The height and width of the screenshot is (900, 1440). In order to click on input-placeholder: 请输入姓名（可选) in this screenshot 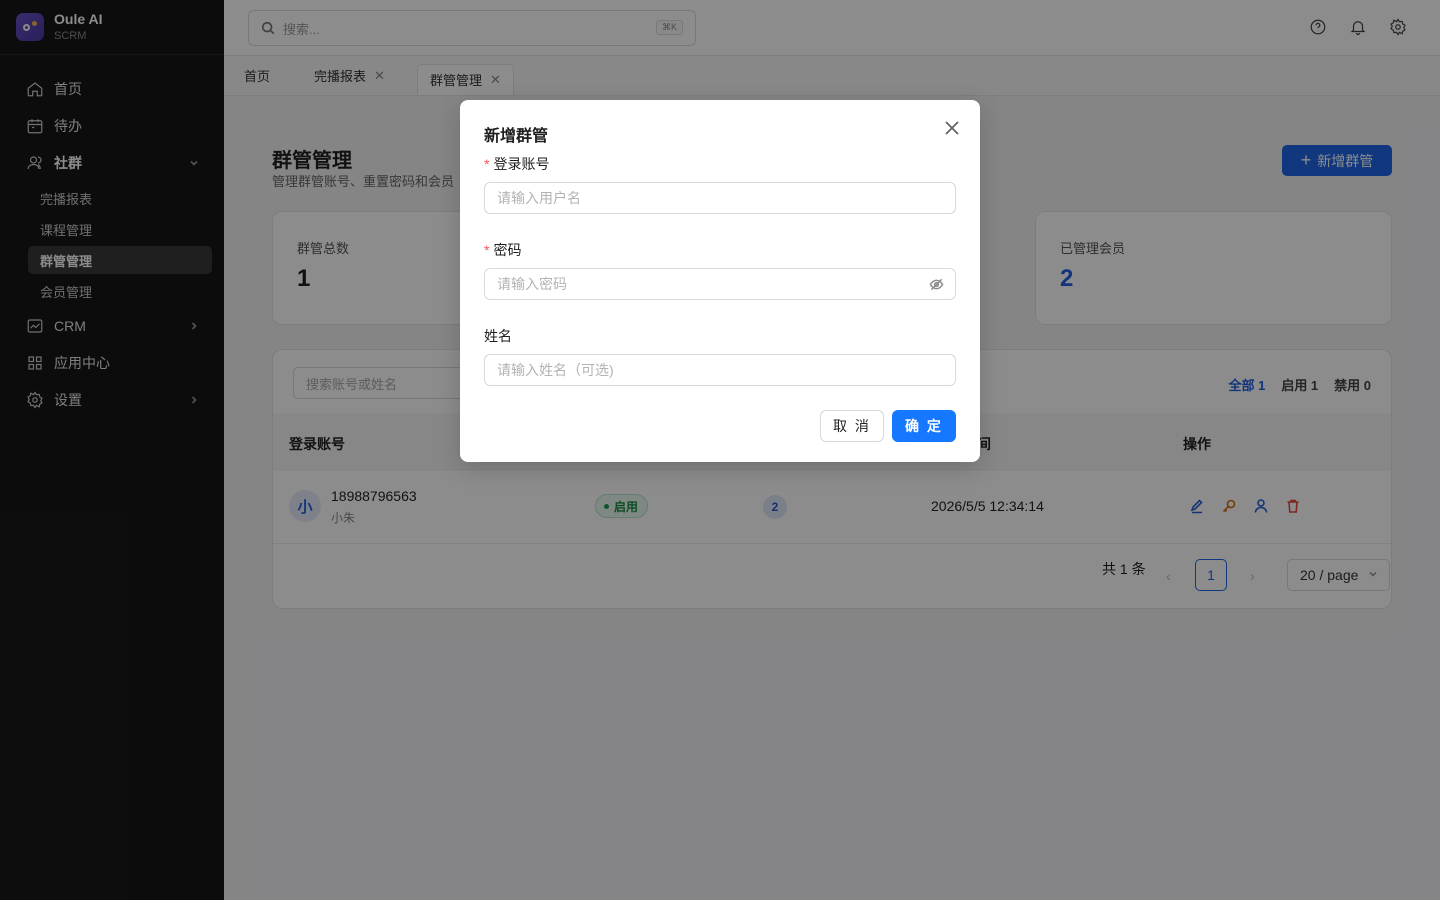, I will do `click(555, 370)`.